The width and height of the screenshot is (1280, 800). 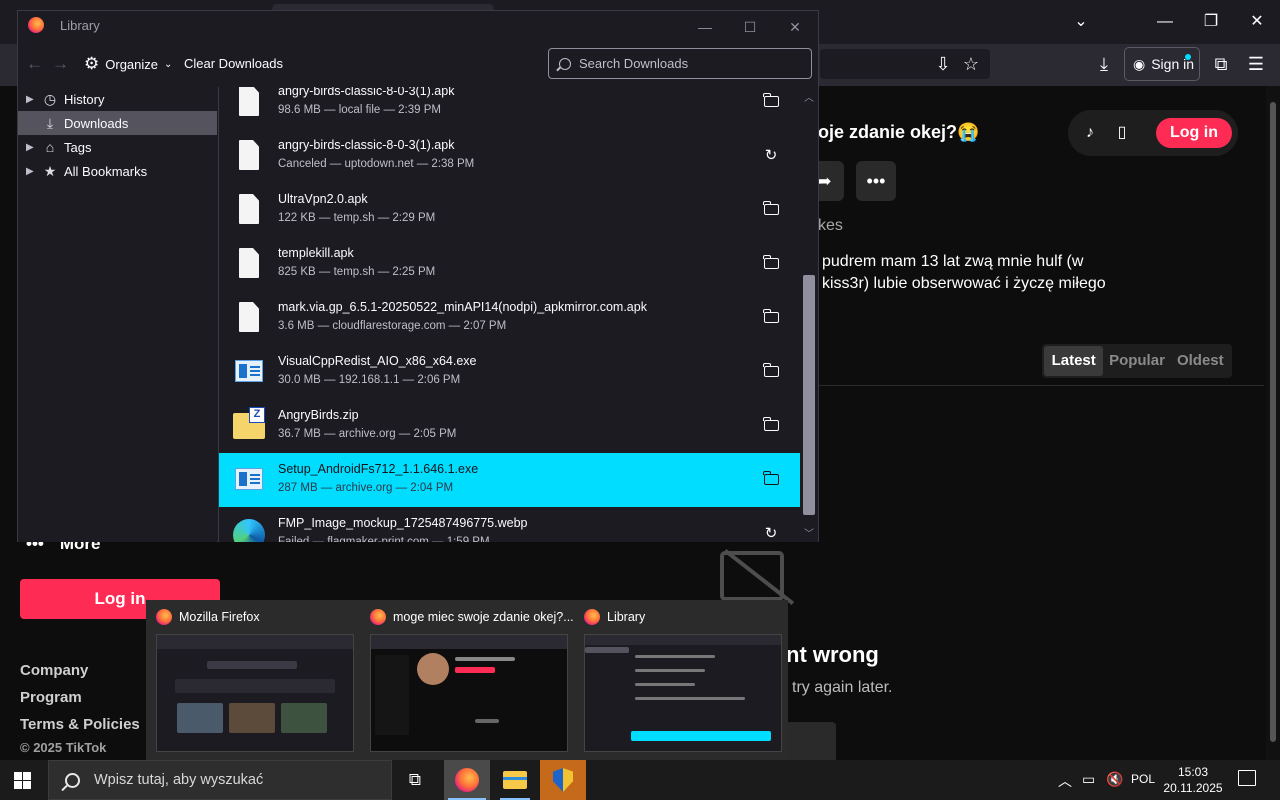 I want to click on list-all-tabs-icon: ⌄, so click(x=1081, y=22).